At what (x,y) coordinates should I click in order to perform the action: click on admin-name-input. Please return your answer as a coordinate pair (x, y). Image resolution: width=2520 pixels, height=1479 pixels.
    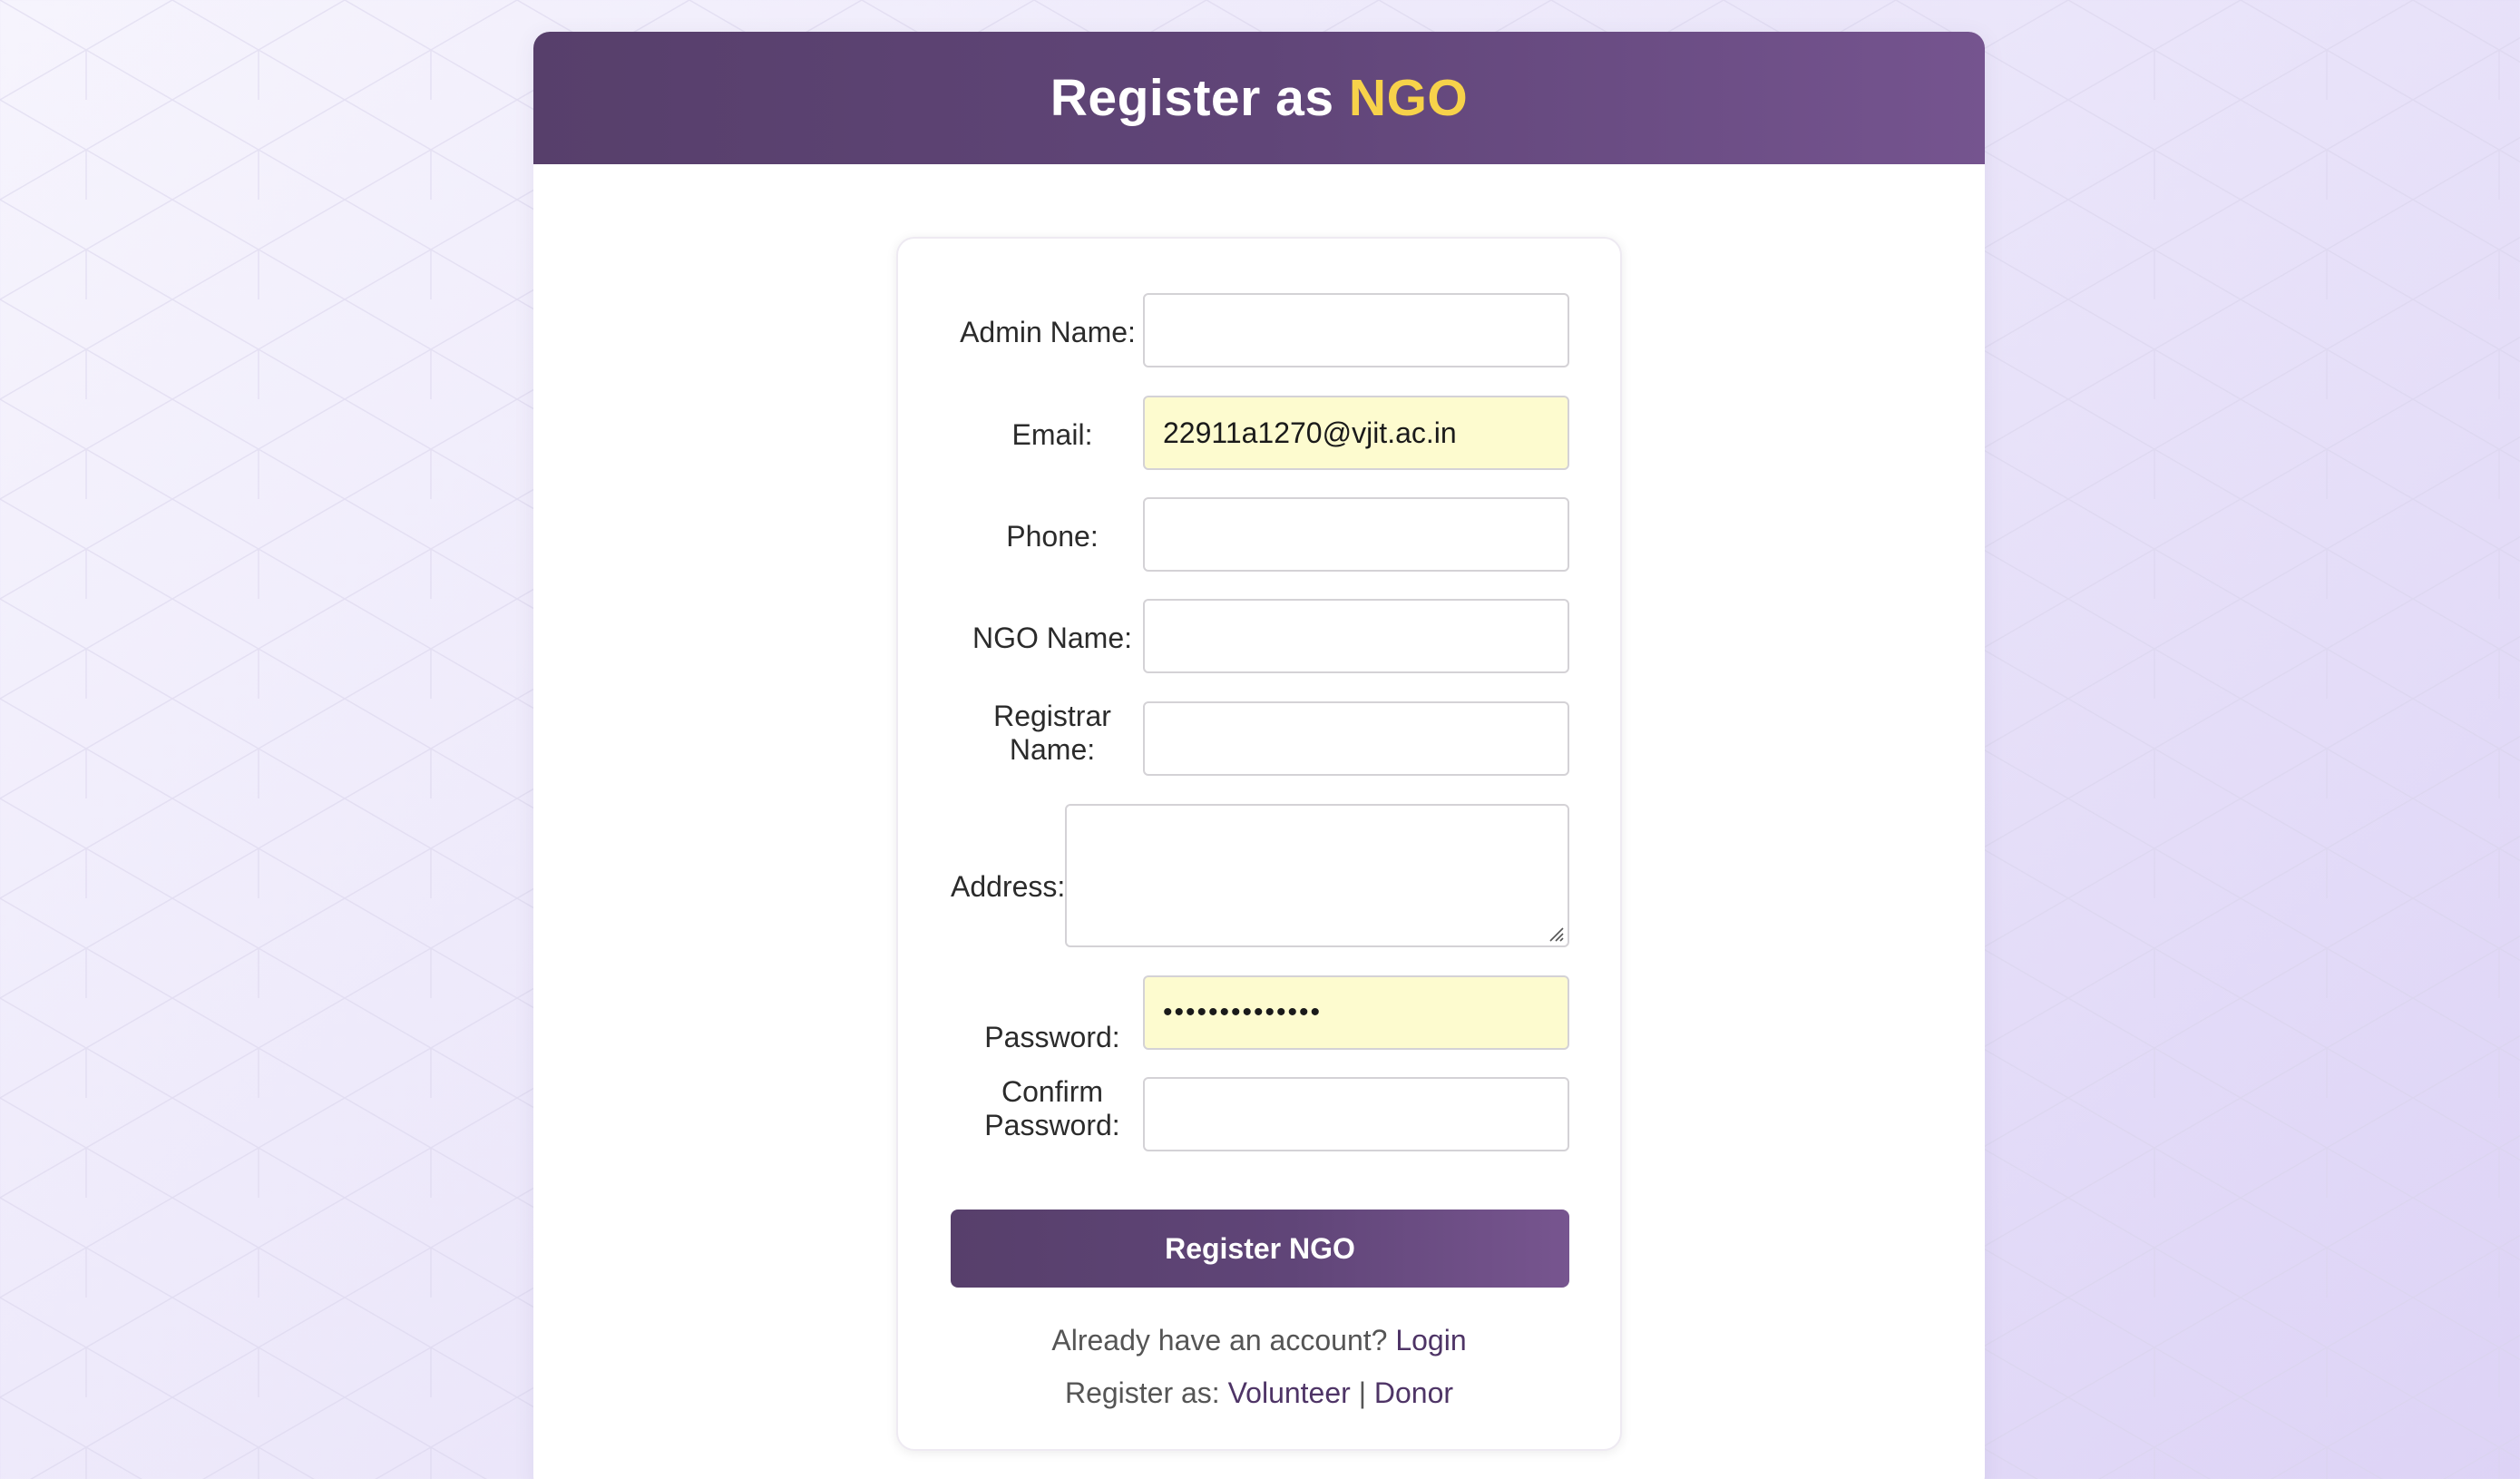
    Looking at the image, I should click on (1356, 330).